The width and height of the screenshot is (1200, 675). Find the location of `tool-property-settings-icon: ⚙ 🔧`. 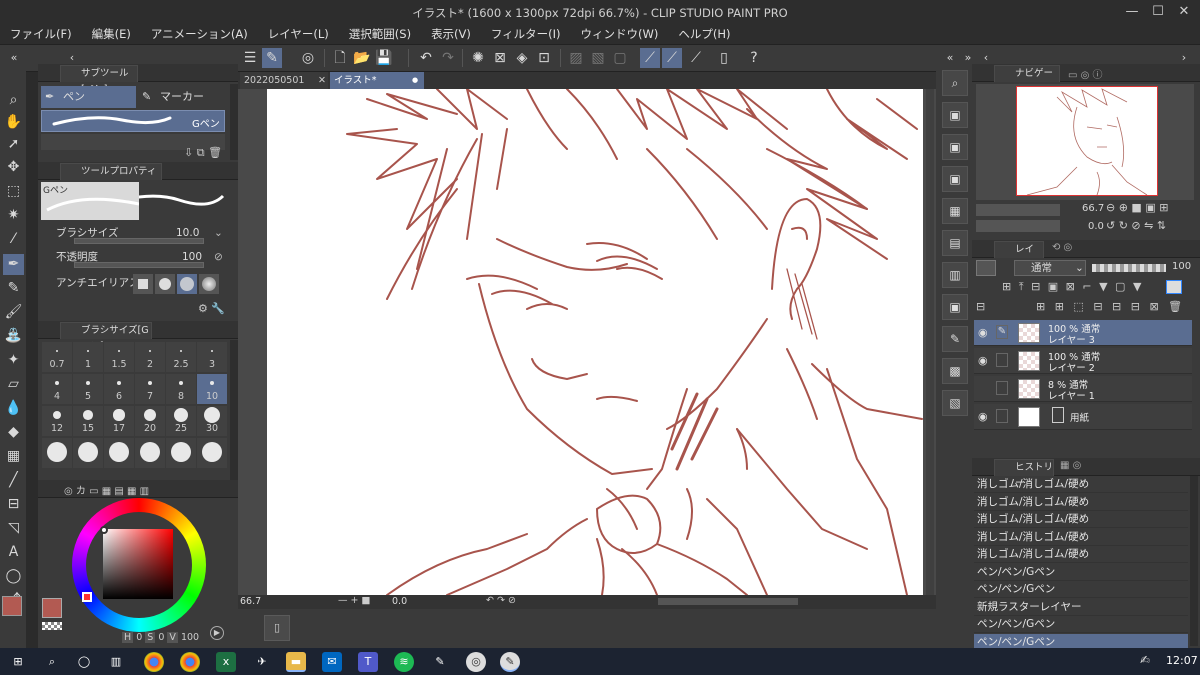

tool-property-settings-icon: ⚙ 🔧 is located at coordinates (211, 308).